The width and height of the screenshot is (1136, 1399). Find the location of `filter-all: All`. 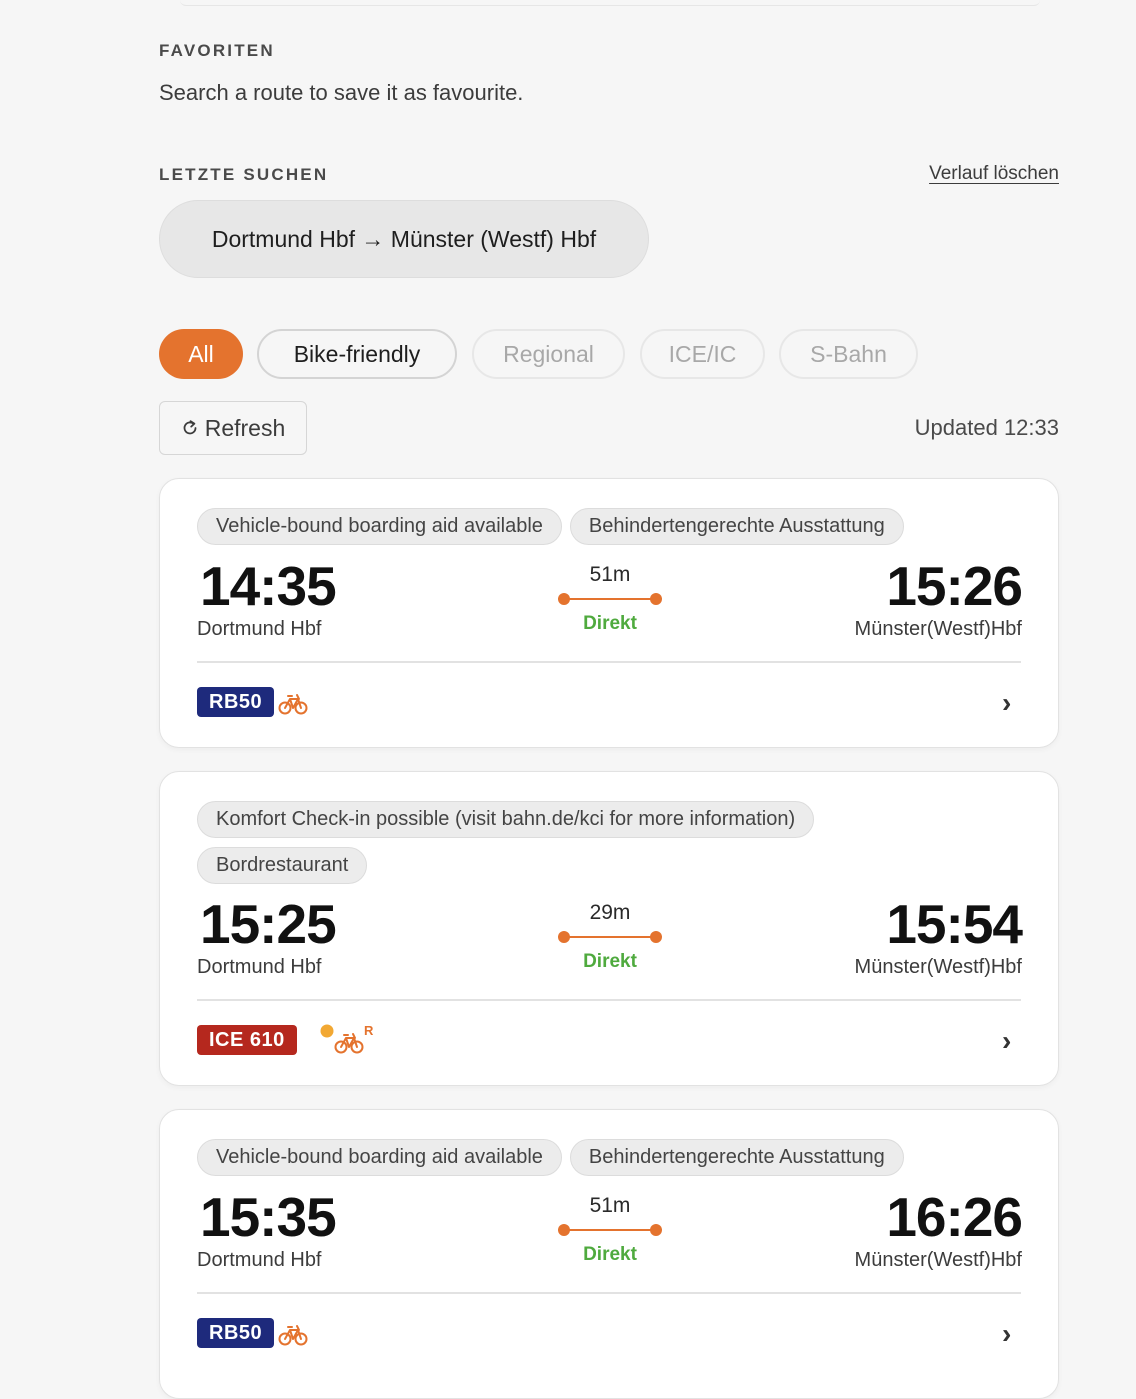

filter-all: All is located at coordinates (201, 354).